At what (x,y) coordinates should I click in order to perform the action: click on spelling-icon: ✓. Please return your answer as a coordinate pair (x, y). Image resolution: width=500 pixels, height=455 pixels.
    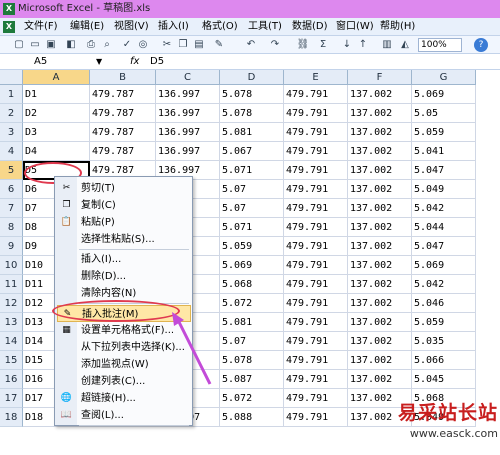
    Looking at the image, I should click on (127, 45).